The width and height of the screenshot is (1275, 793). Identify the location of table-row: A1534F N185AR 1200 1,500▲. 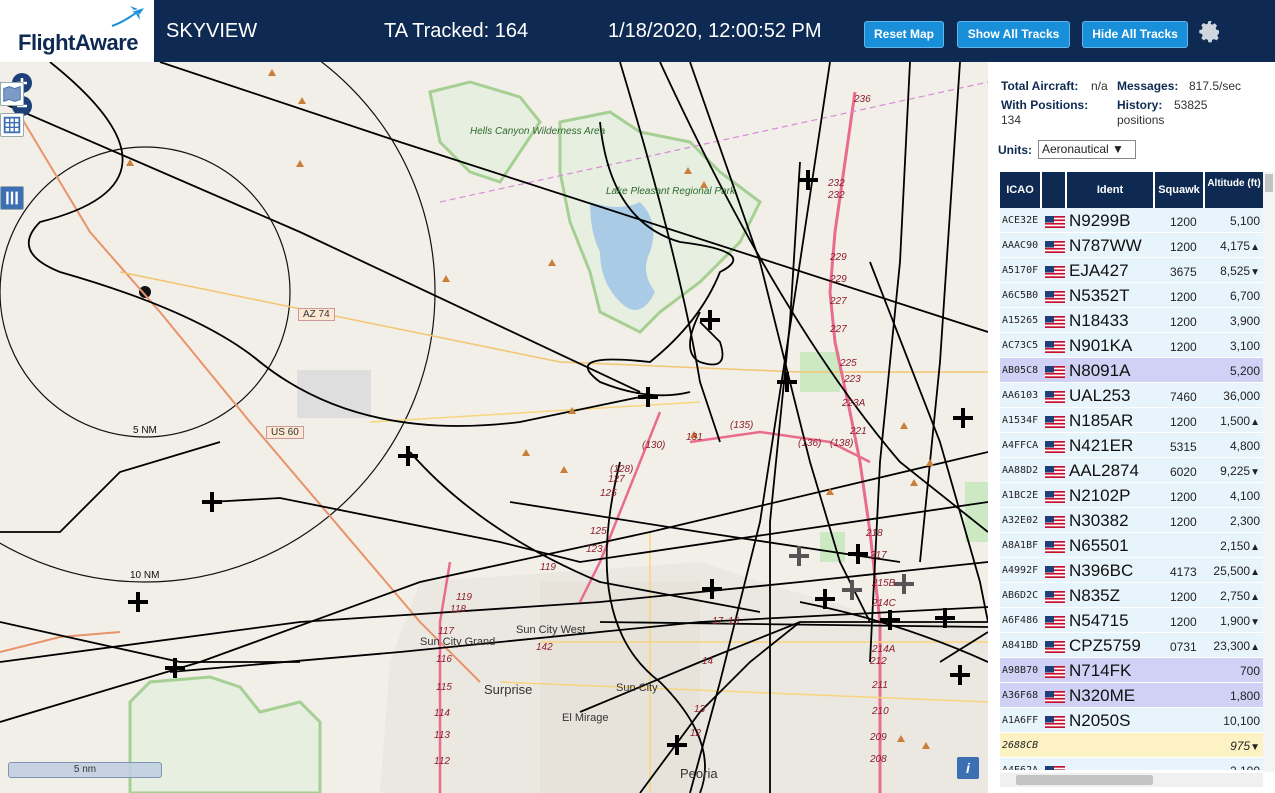
(1131, 420).